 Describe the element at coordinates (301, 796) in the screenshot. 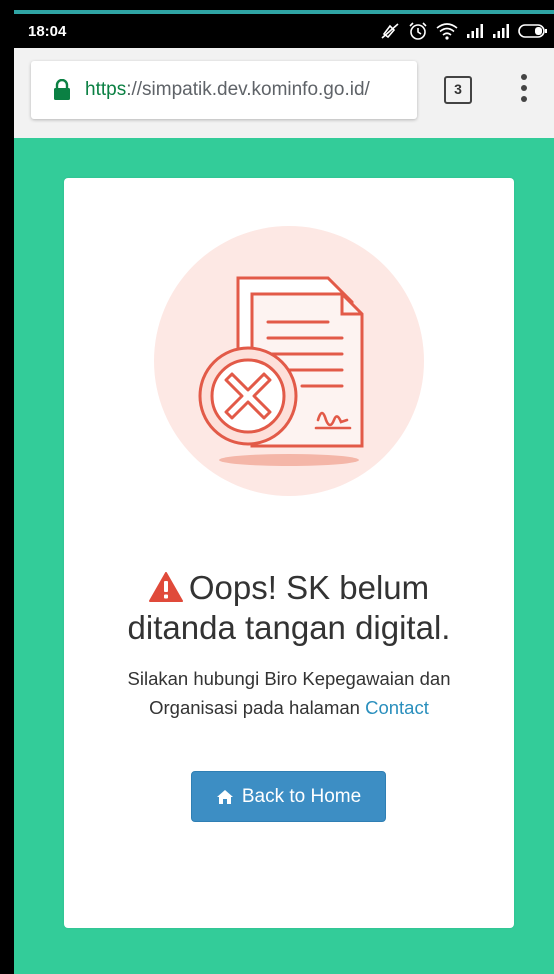

I see `back-to-home-label: Back to Home` at that location.